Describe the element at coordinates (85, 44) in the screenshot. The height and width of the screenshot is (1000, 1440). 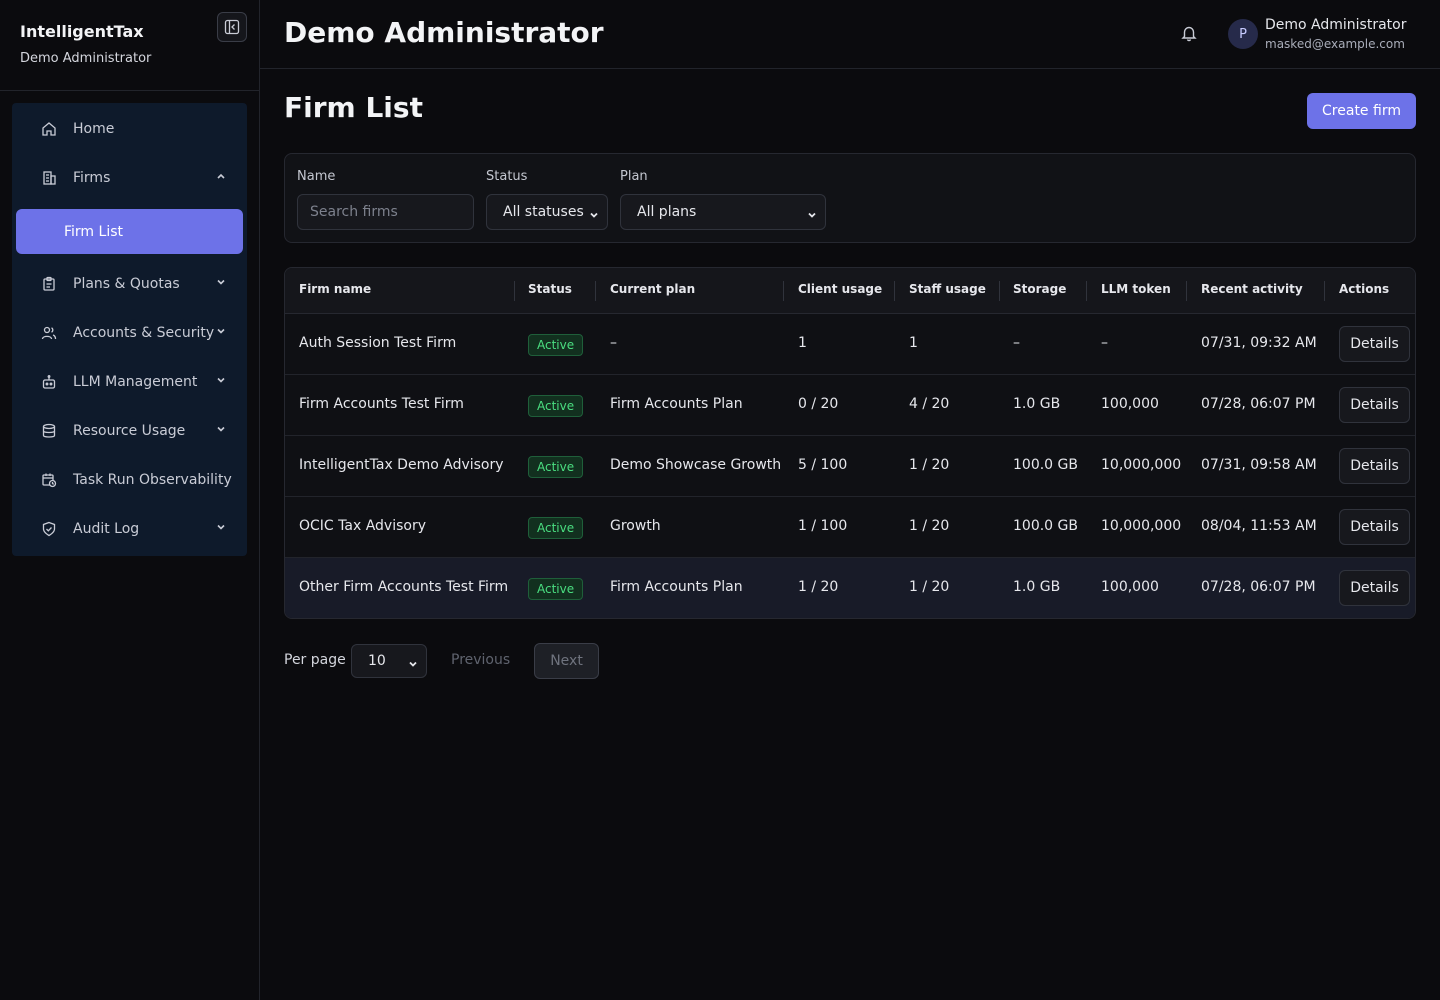
I see `brand: IntelligentTax Demo Administrator` at that location.